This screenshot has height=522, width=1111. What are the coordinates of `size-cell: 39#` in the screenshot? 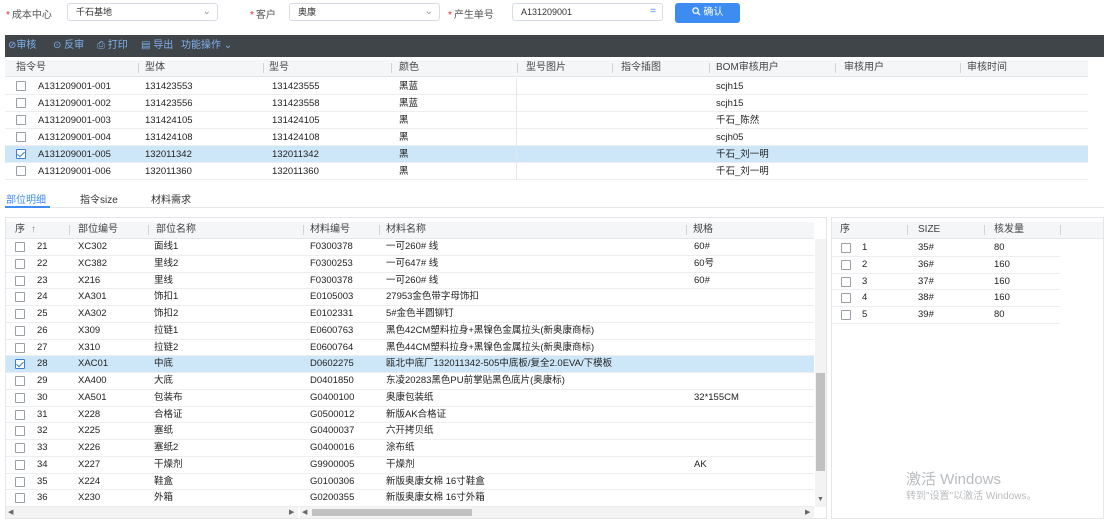 It's located at (926, 314).